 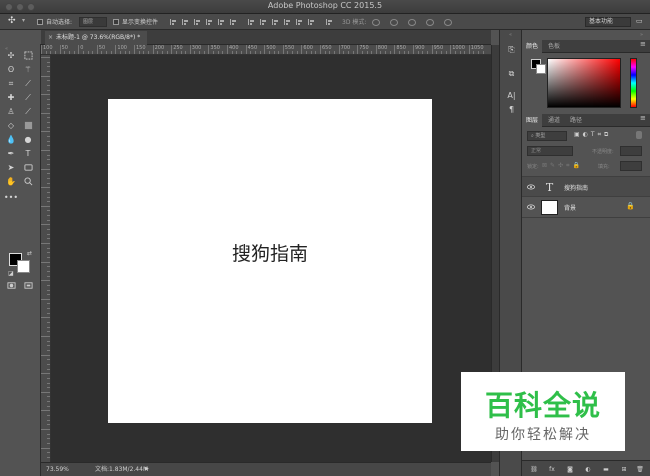 I want to click on link-layers-icon: ⛓, so click(x=534, y=469).